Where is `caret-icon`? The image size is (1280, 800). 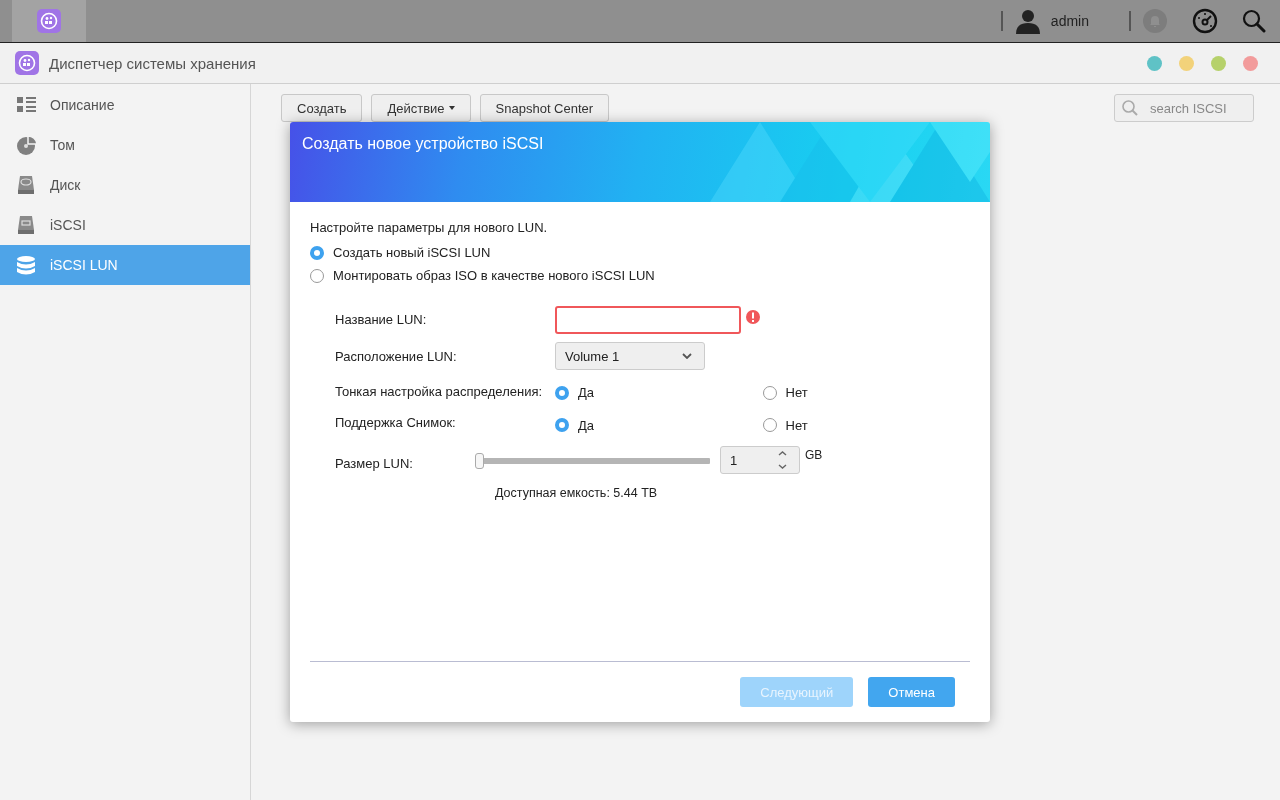
caret-icon is located at coordinates (451, 108).